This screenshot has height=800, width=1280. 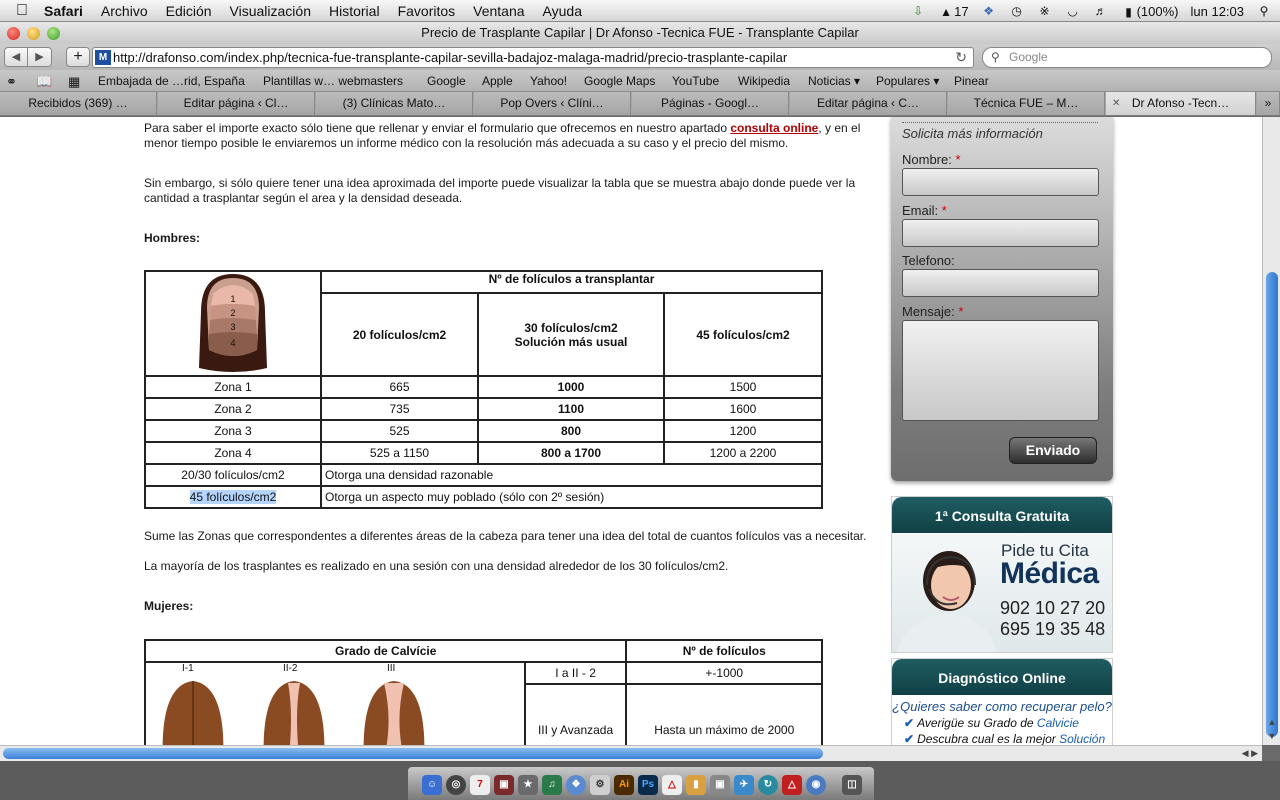 I want to click on bookmark-apple: Apple, so click(x=497, y=81).